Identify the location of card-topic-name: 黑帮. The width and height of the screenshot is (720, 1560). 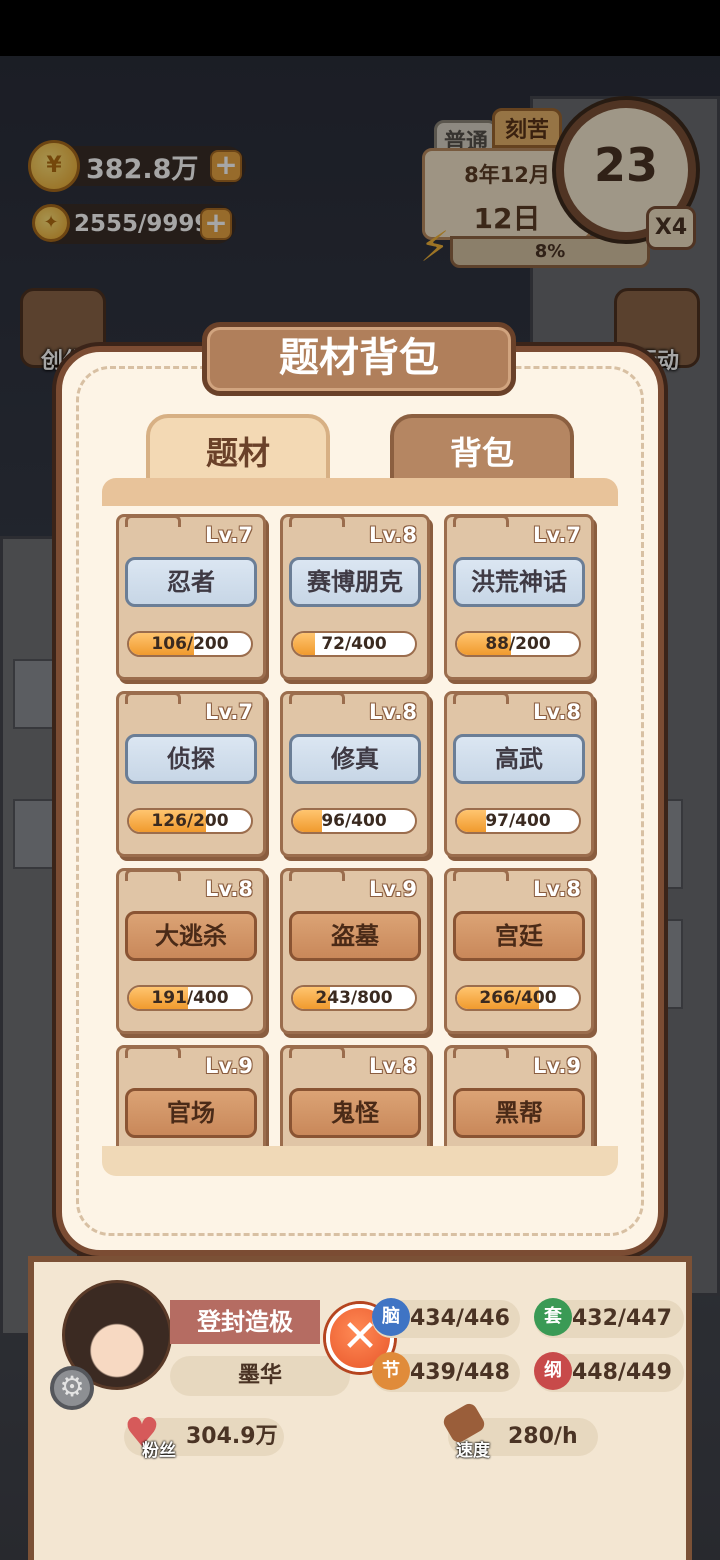
(519, 1113).